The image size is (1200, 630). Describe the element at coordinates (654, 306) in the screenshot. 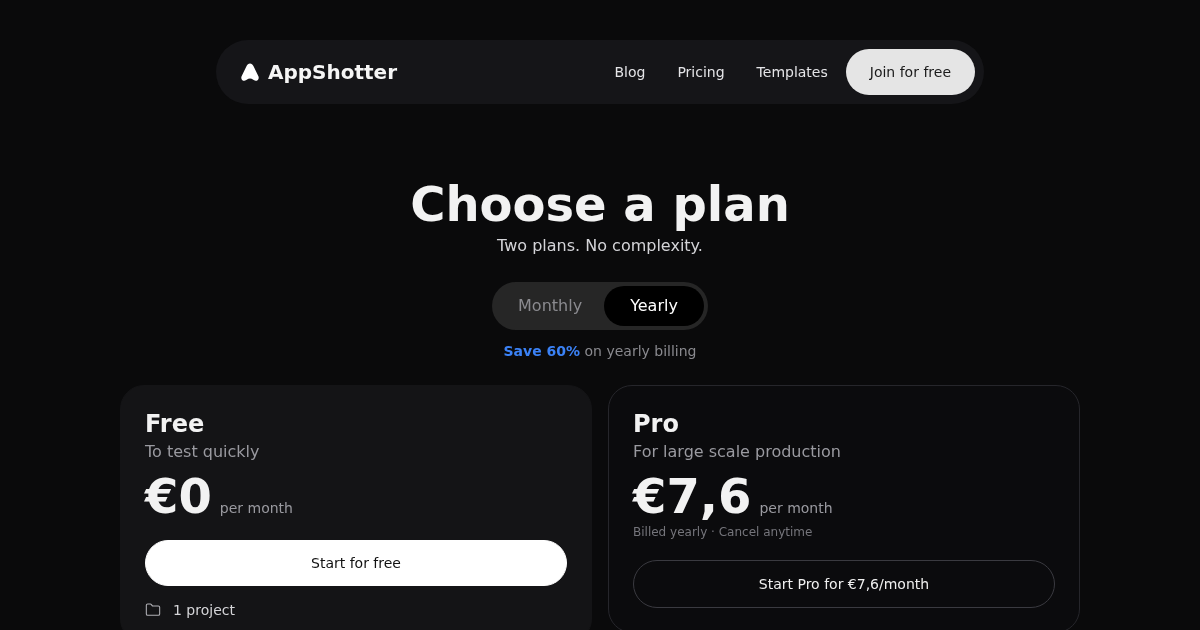

I see `billing-option: Yearly` at that location.